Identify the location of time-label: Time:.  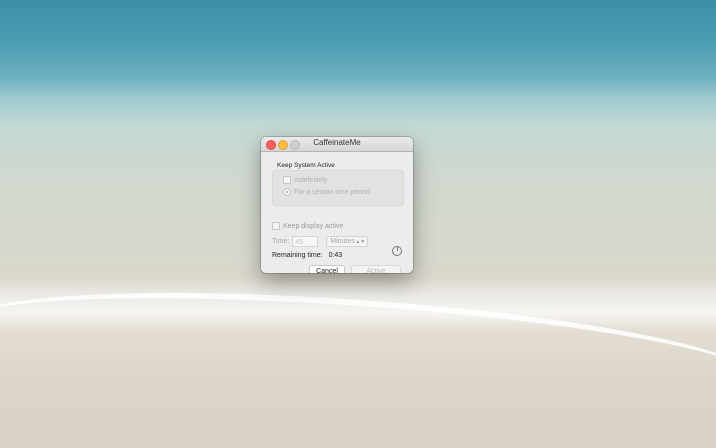
(281, 241).